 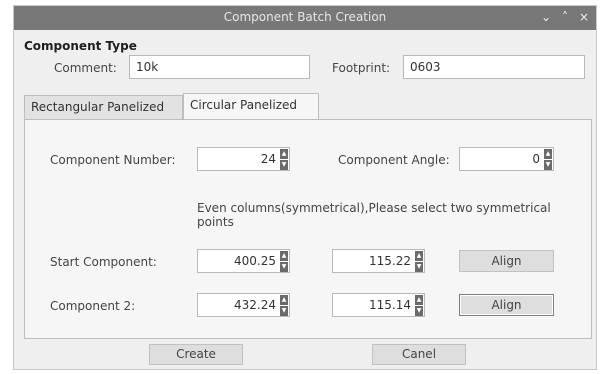 I want to click on component-2-label: Component 2:, so click(x=93, y=306).